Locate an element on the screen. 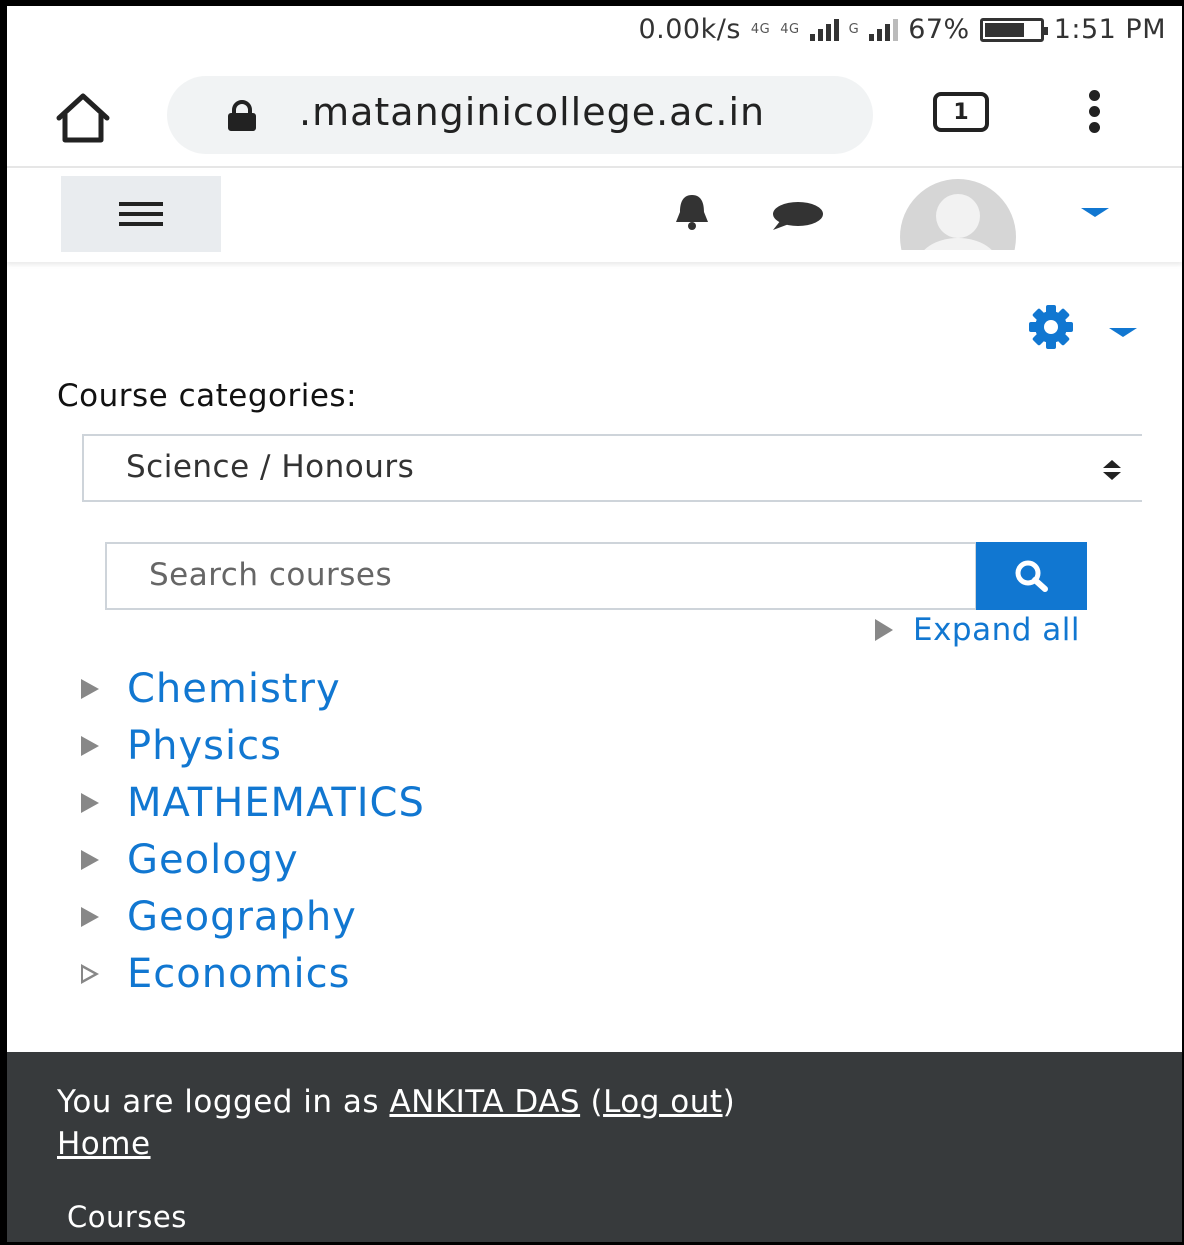  list-item: Geography is located at coordinates (253, 916).